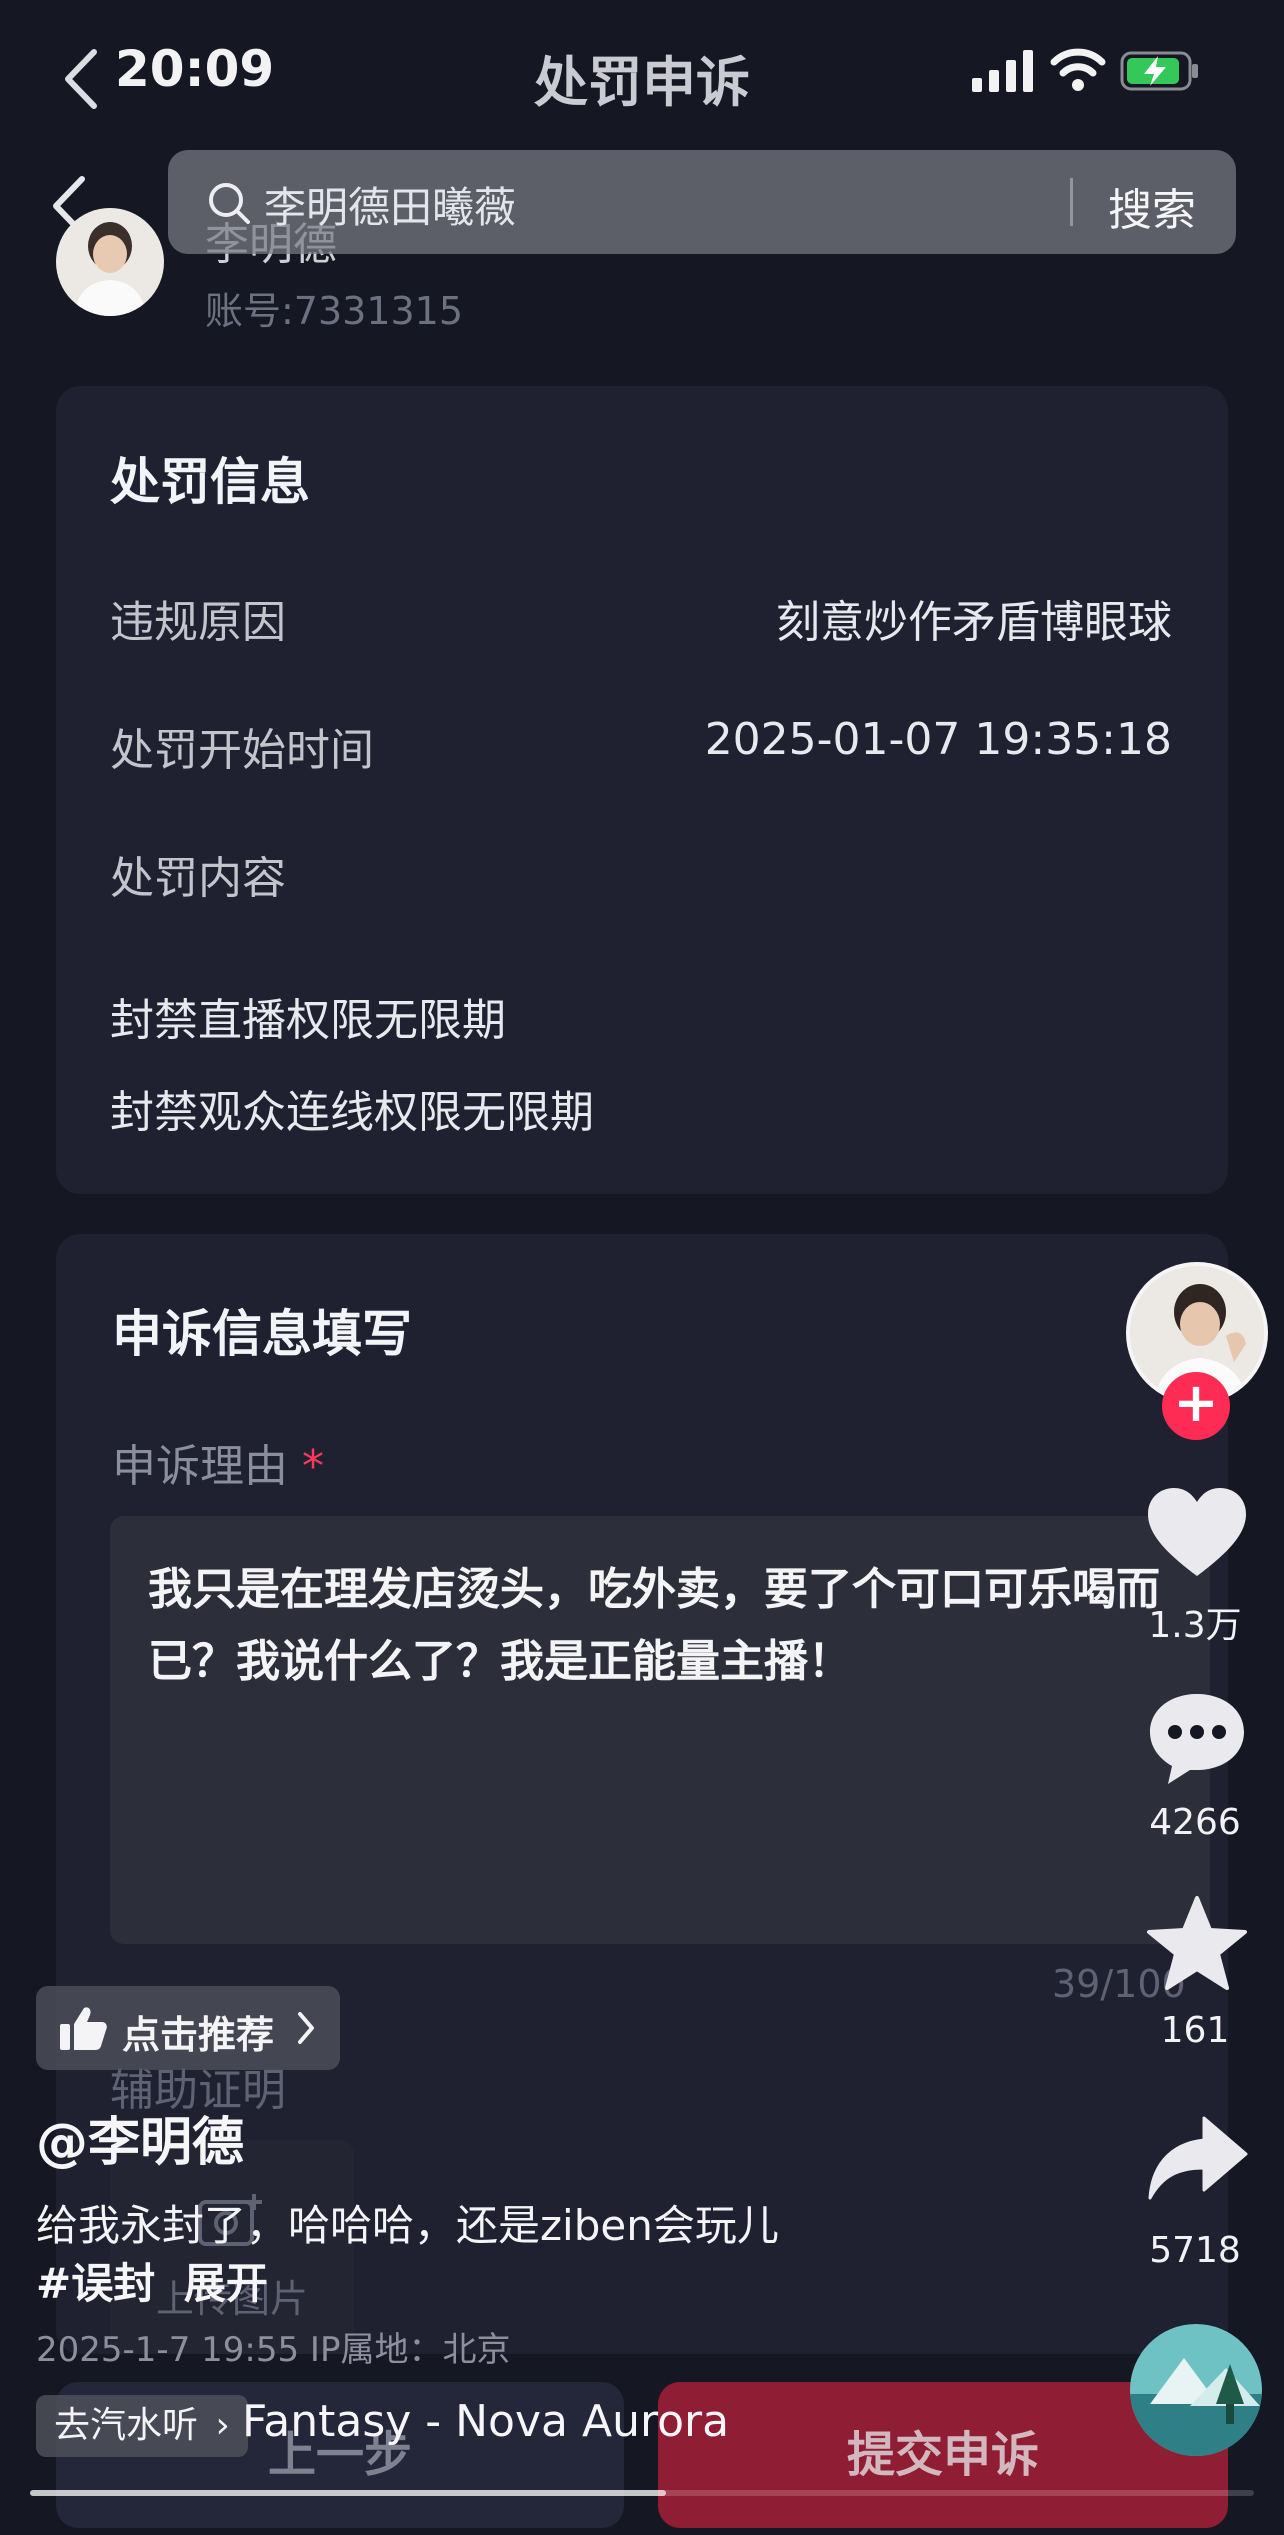 This screenshot has height=2535, width=1284. I want to click on hashtag-link: #误封, so click(95, 2283).